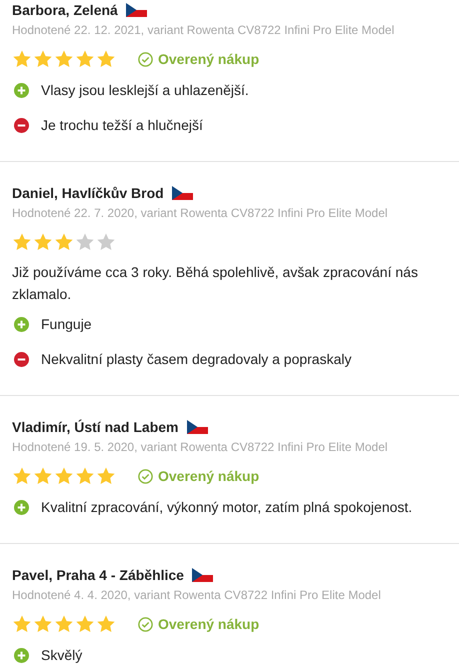 The height and width of the screenshot is (670, 459). What do you see at coordinates (95, 427) in the screenshot?
I see `reviewer-name: Vladimír, Ústí nad Labem` at bounding box center [95, 427].